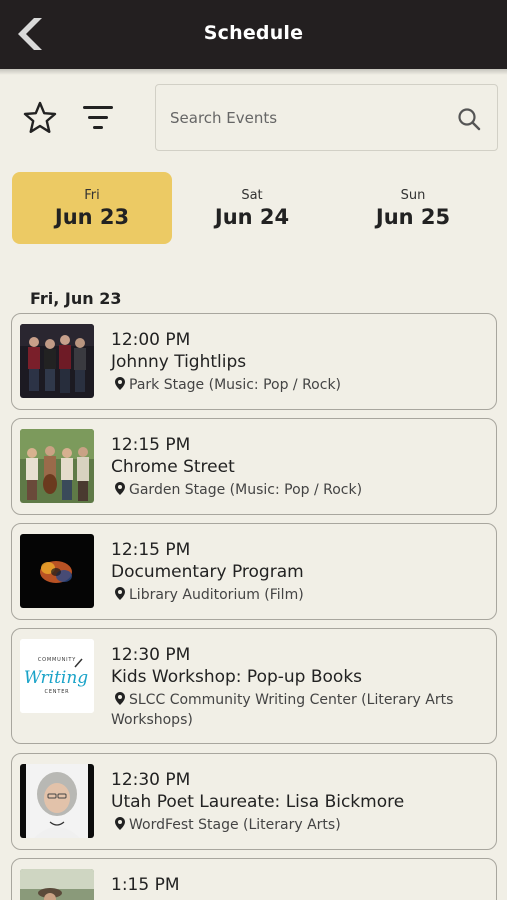 The width and height of the screenshot is (507, 900). Describe the element at coordinates (413, 217) in the screenshot. I see `day-tab-date: Jun 25` at that location.